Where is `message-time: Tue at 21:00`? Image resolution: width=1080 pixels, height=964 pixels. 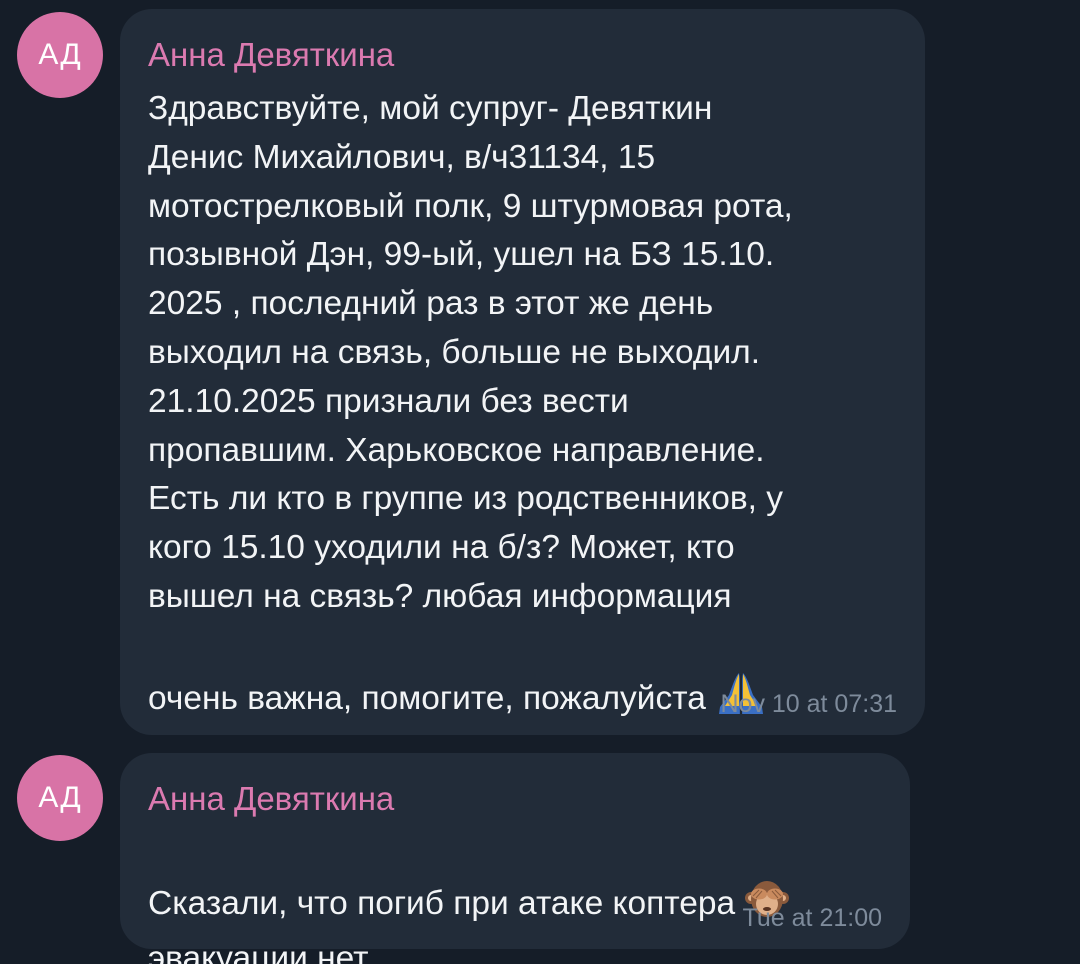 message-time: Tue at 21:00 is located at coordinates (812, 918).